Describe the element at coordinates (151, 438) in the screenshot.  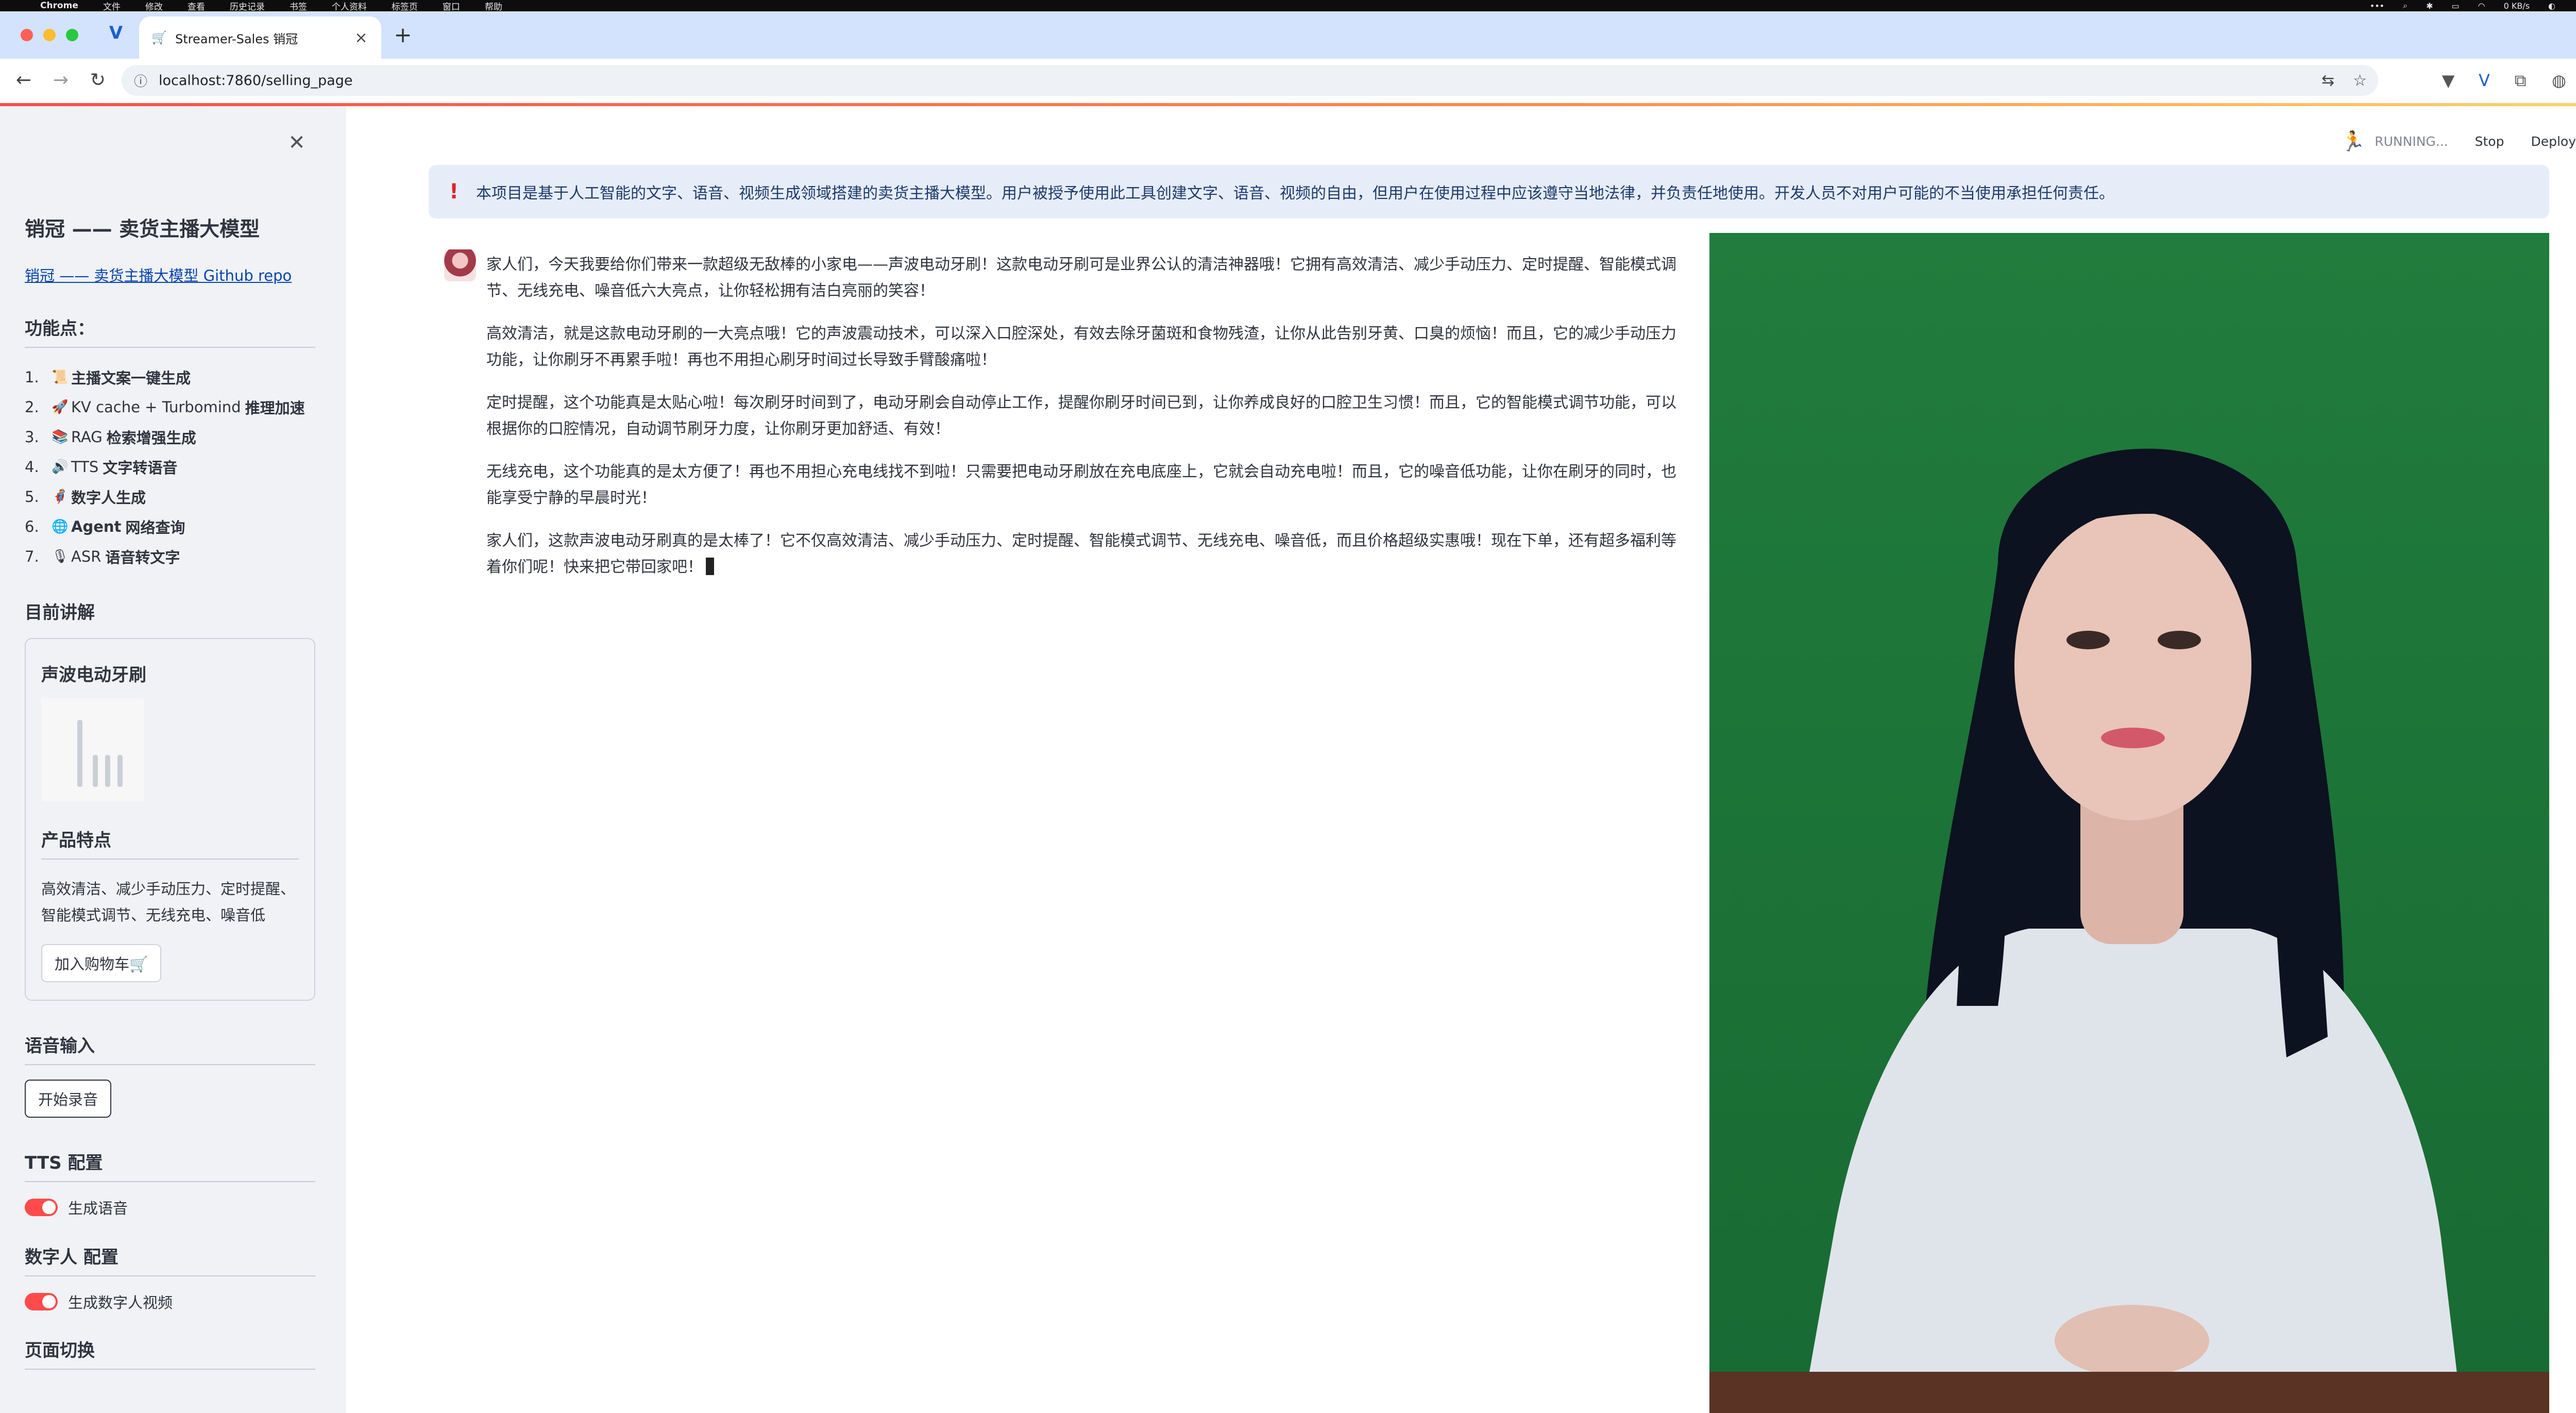
I see `feature-bold: 检索增强生成` at that location.